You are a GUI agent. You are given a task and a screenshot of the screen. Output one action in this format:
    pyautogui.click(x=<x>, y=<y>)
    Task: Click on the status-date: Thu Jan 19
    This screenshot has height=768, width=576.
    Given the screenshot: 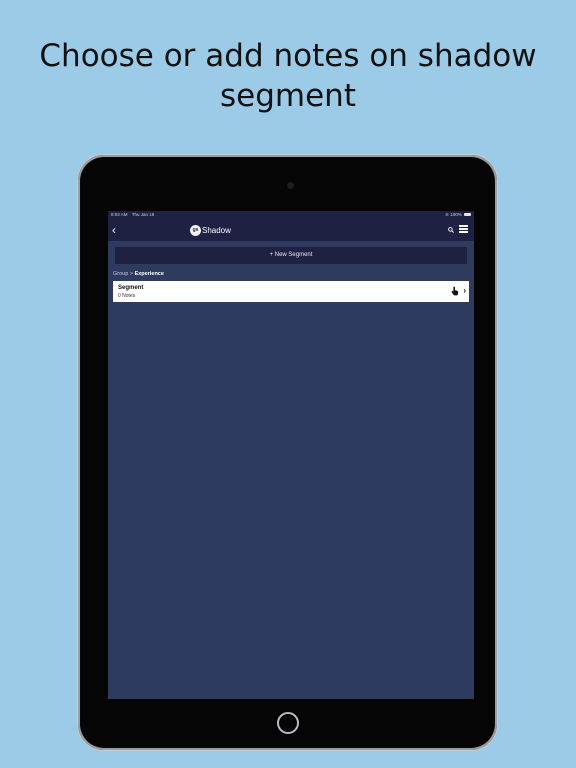 What is the action you would take?
    pyautogui.click(x=143, y=214)
    